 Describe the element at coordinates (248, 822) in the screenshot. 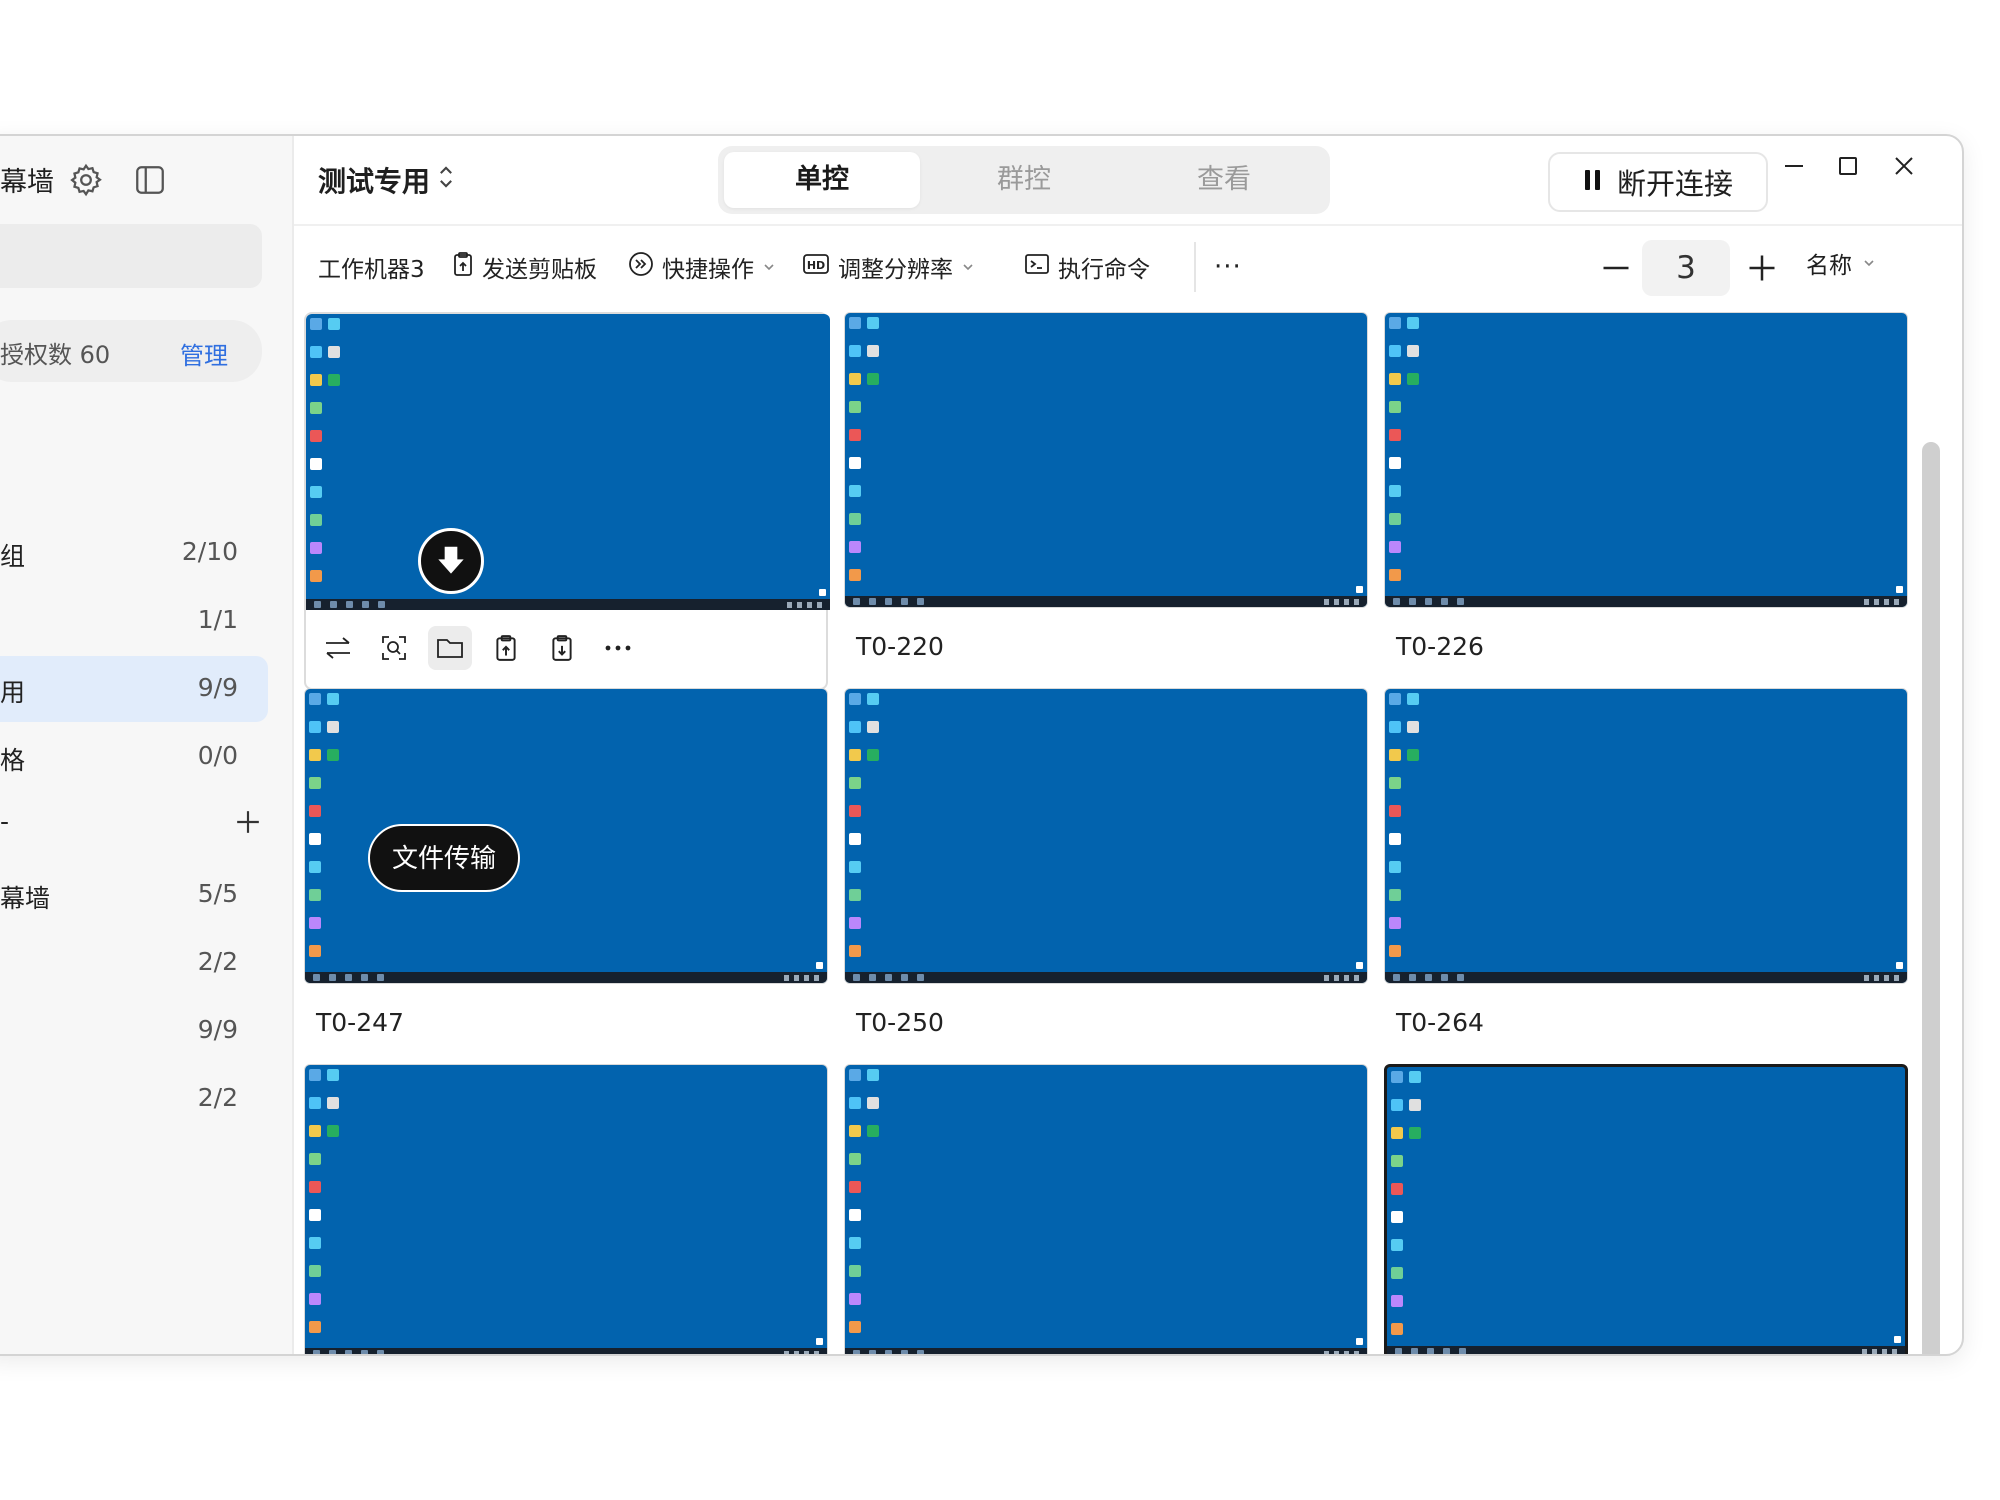

I see `add-wall-icon` at that location.